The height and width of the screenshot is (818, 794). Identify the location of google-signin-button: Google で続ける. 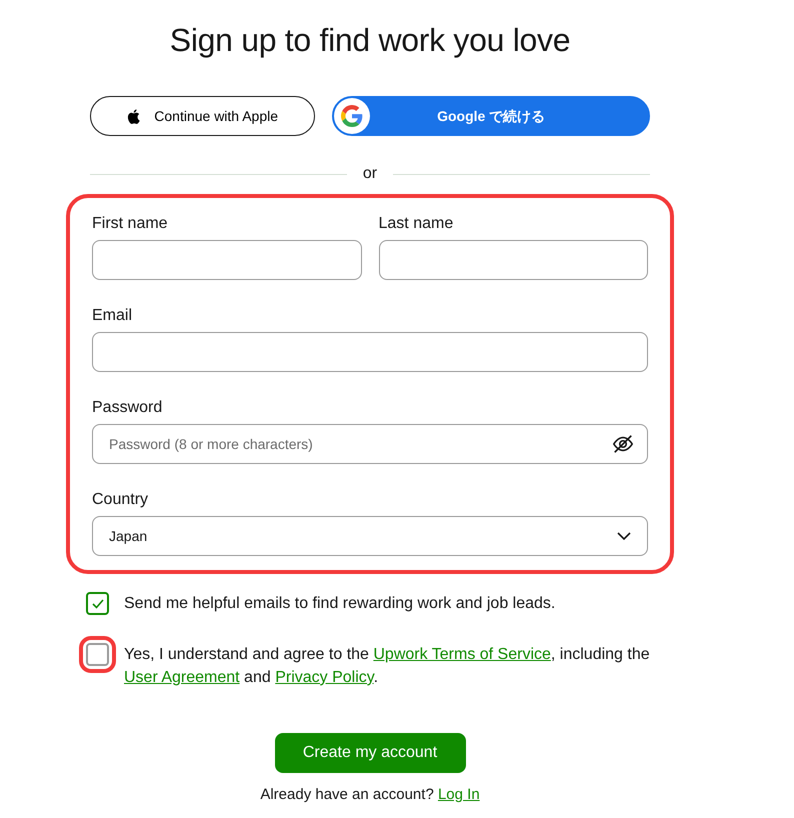
(491, 116).